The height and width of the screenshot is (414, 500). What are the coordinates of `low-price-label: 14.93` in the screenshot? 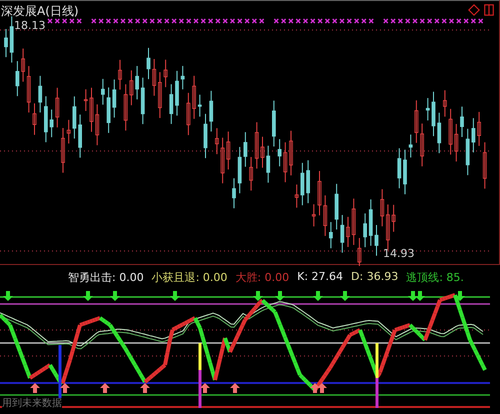 It's located at (398, 253).